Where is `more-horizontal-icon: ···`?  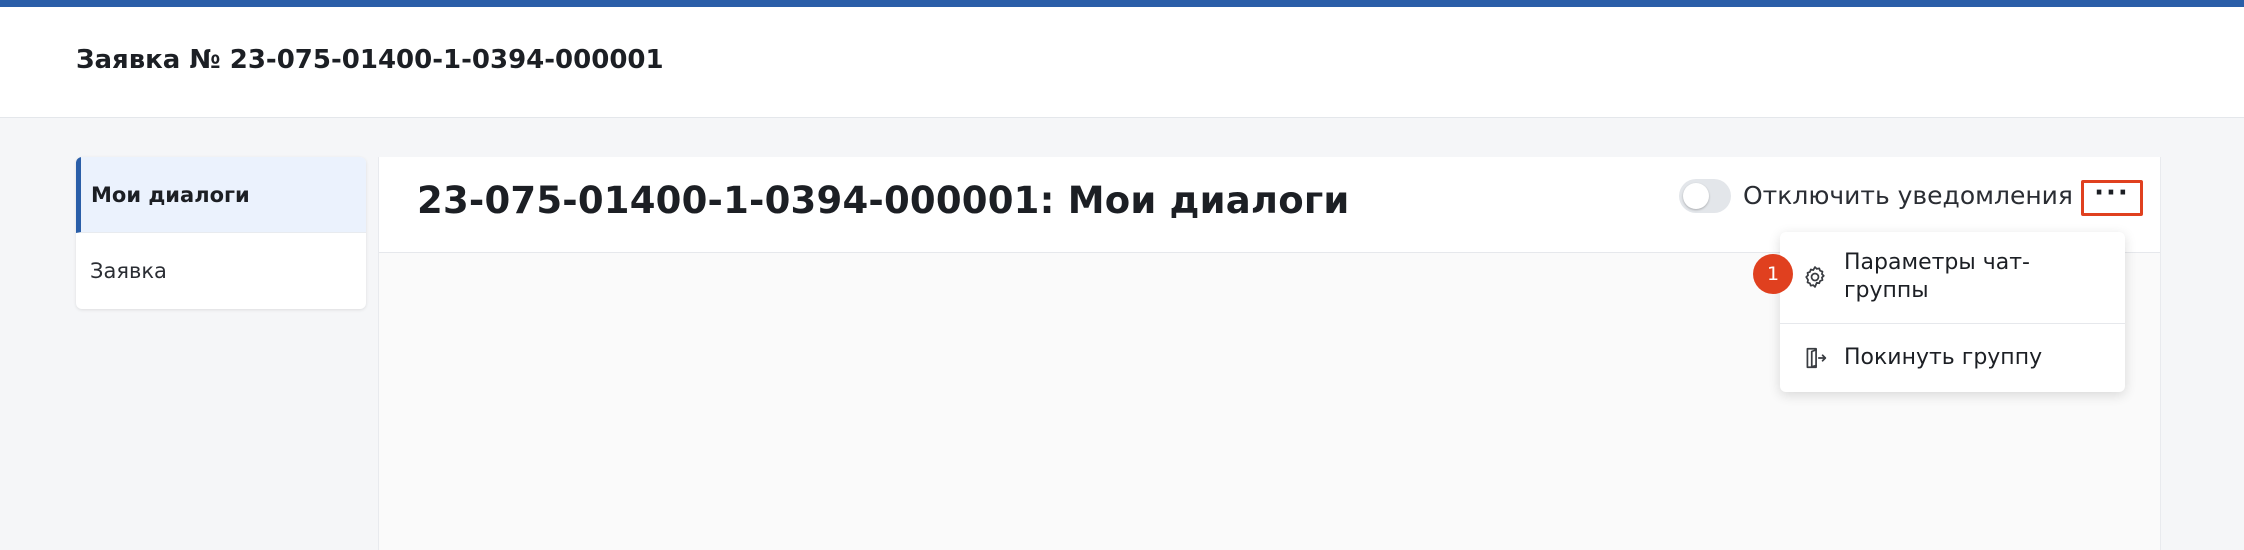
more-horizontal-icon: ··· is located at coordinates (2112, 193).